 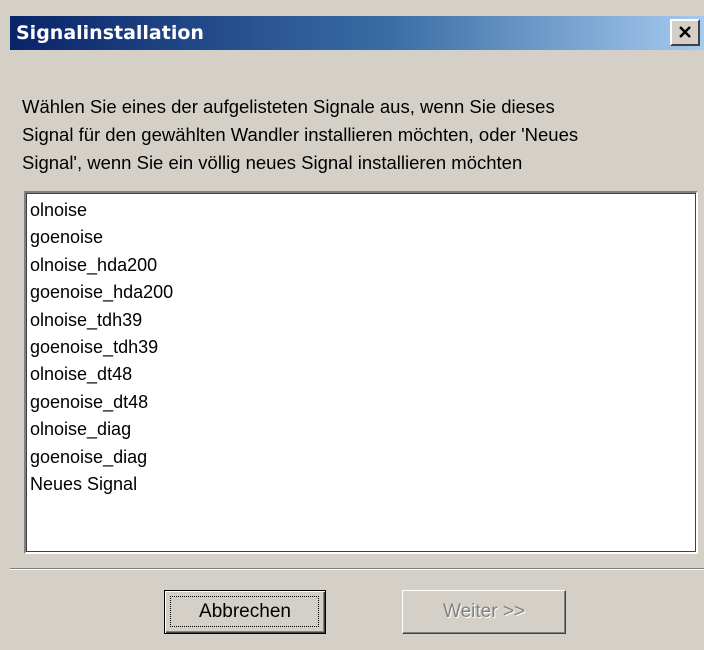 I want to click on close-button, so click(x=685, y=32).